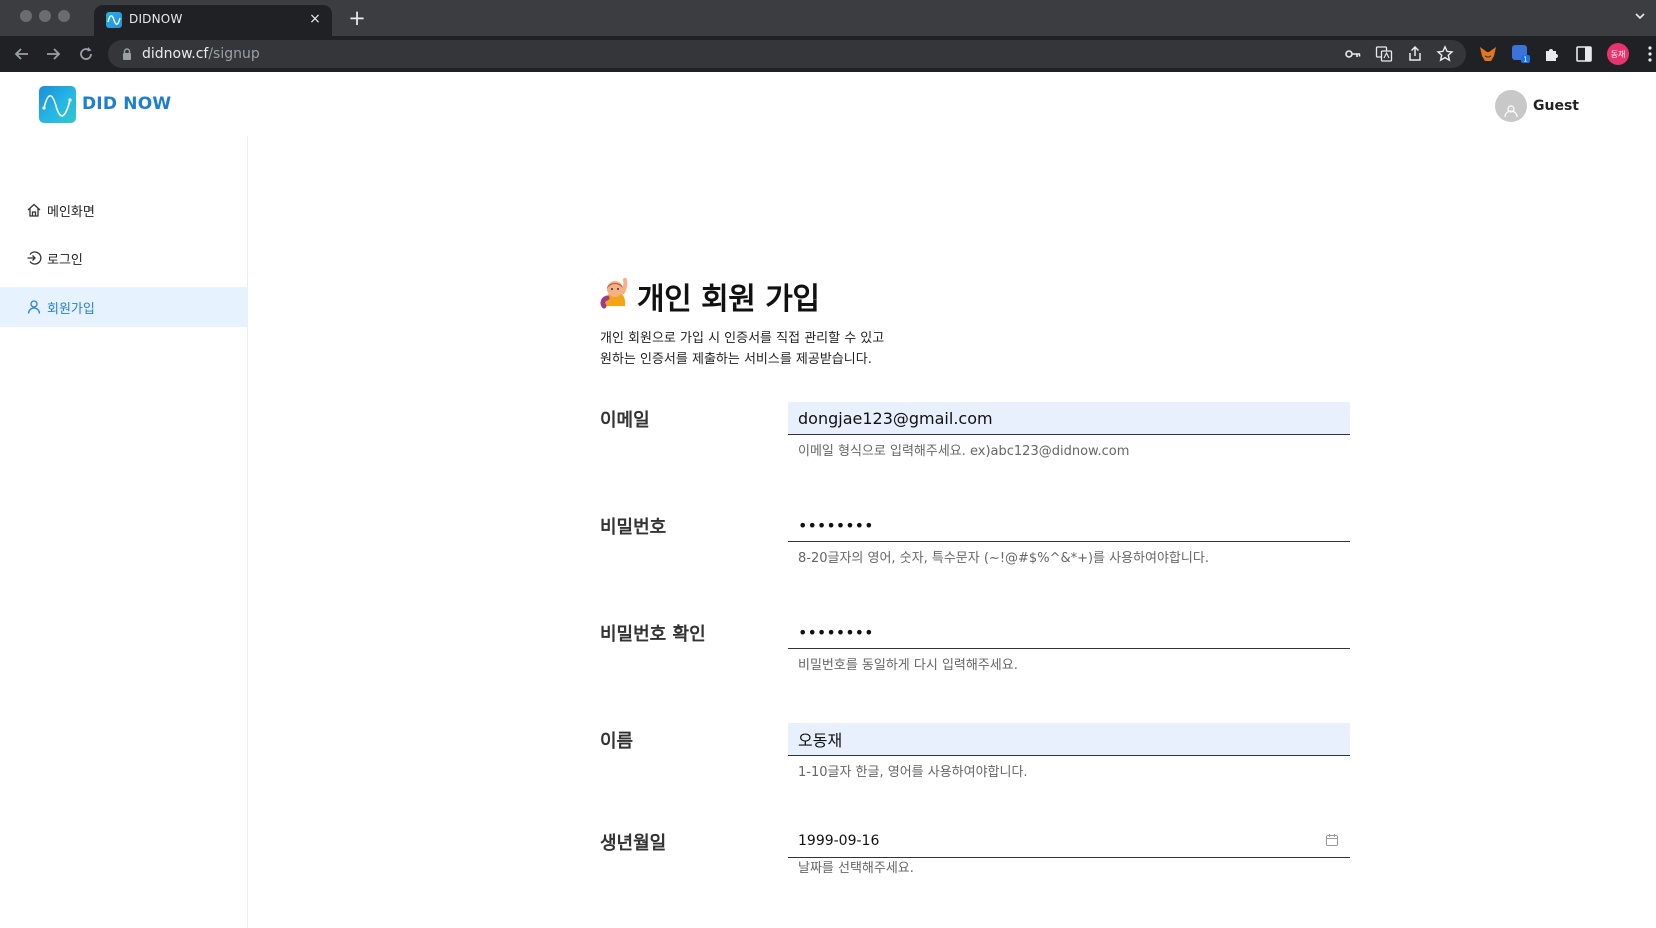 Image resolution: width=1656 pixels, height=928 pixels. I want to click on email-help-text: 이메일 형식으로 입력해주세요. ex)abc123@didnow.com, so click(964, 451).